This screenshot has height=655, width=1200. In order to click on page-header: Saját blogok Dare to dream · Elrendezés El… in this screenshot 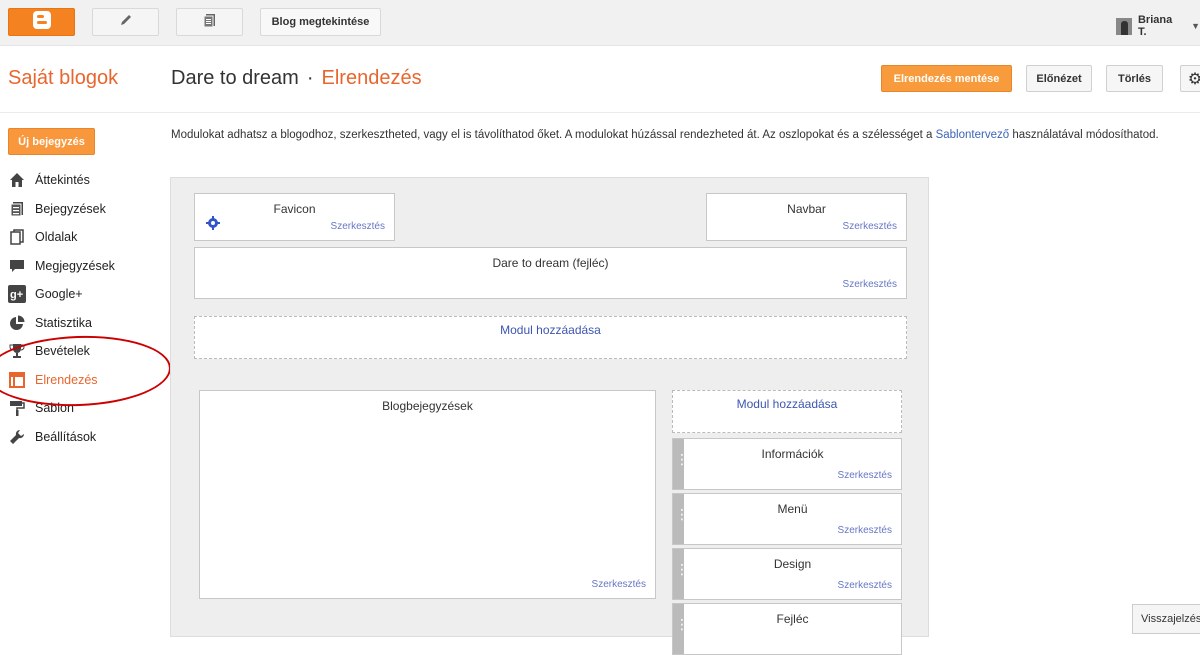, I will do `click(600, 80)`.